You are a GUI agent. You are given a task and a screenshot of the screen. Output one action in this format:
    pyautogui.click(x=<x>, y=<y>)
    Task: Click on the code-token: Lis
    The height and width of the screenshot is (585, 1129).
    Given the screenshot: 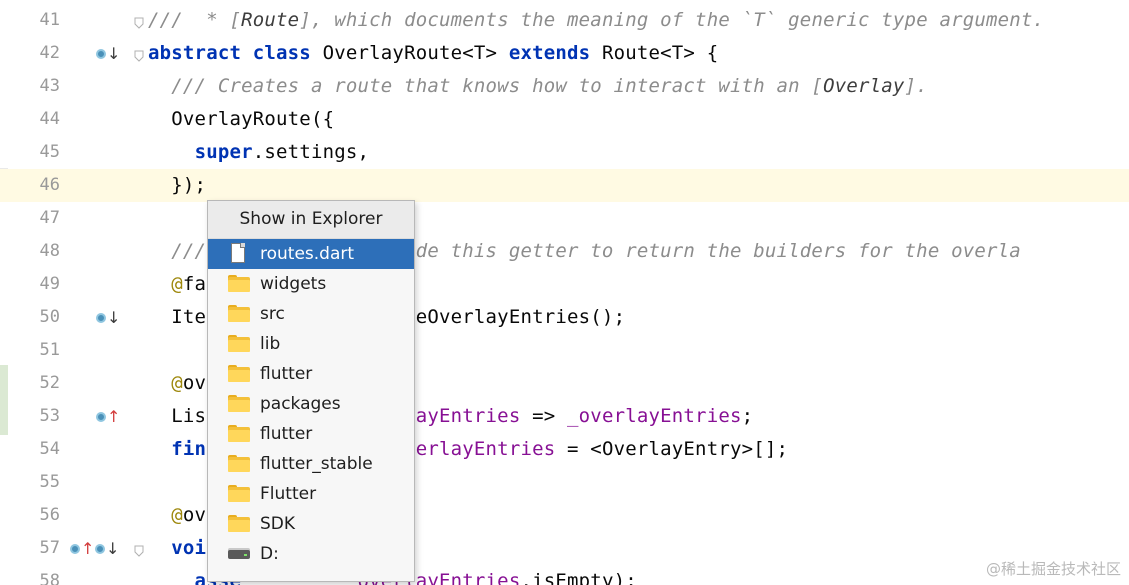 What is the action you would take?
    pyautogui.click(x=177, y=416)
    